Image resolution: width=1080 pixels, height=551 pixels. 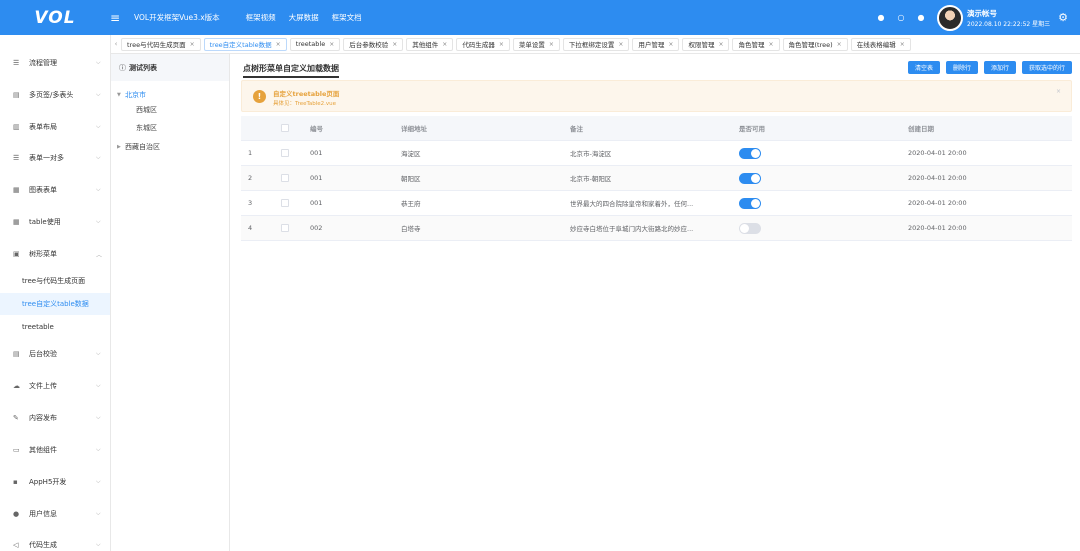 I want to click on caret-down-icon: ▼, so click(x=121, y=95).